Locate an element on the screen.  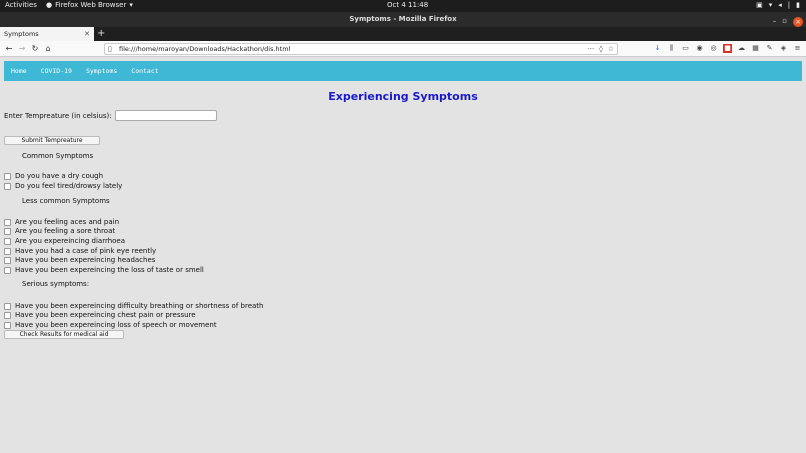
library-icon: ⫼ is located at coordinates (671, 48).